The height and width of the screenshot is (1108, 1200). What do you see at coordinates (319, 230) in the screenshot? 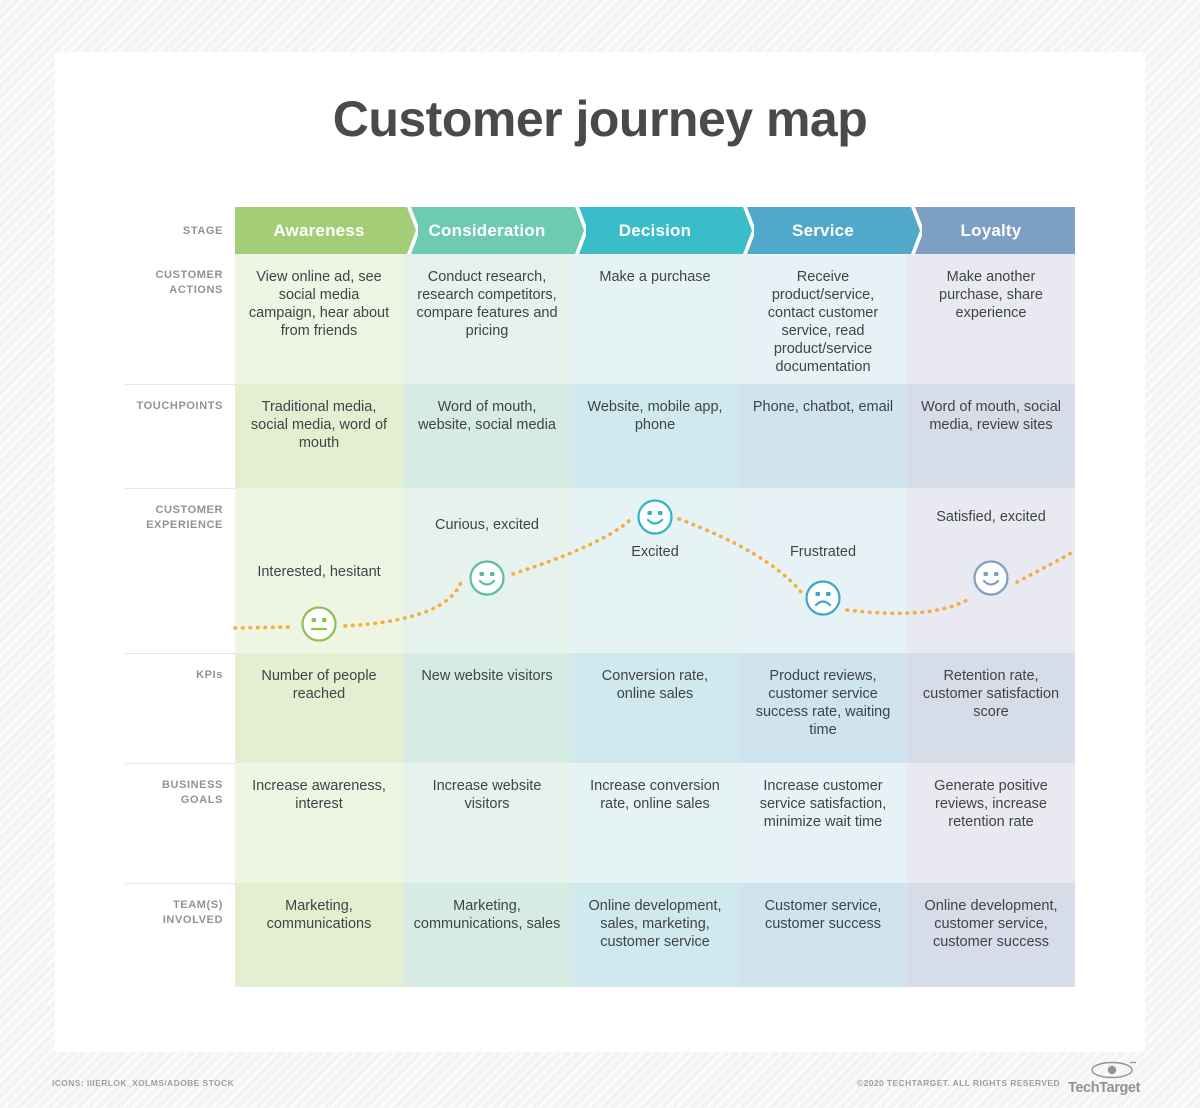
I see `stage-header-label: Awareness` at bounding box center [319, 230].